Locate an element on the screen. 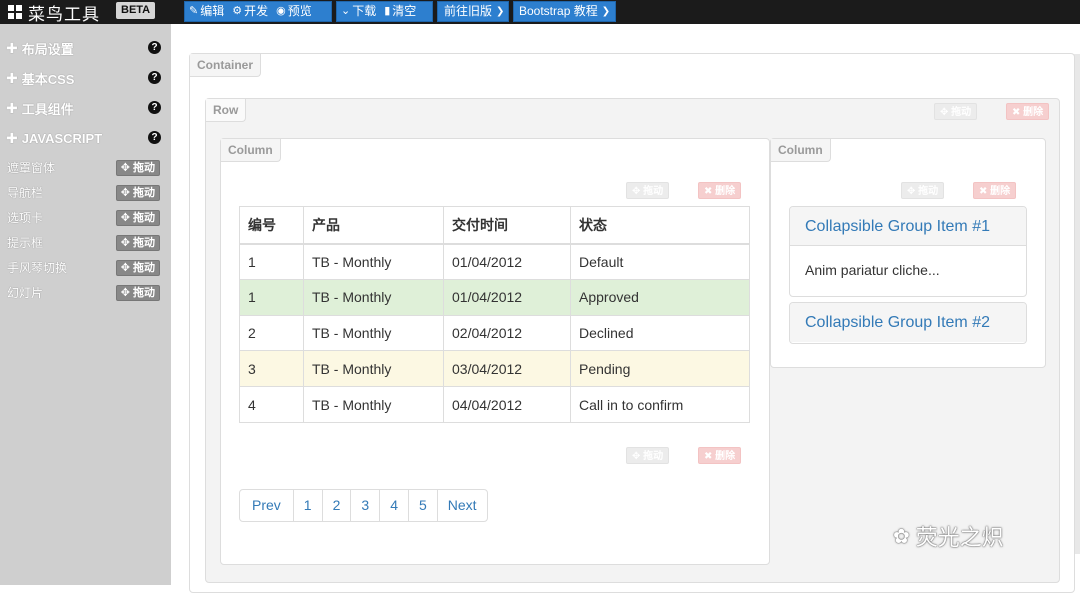 This screenshot has width=1080, height=593. pagination: Prev 1 2 3 4 5 Next is located at coordinates (363, 505).